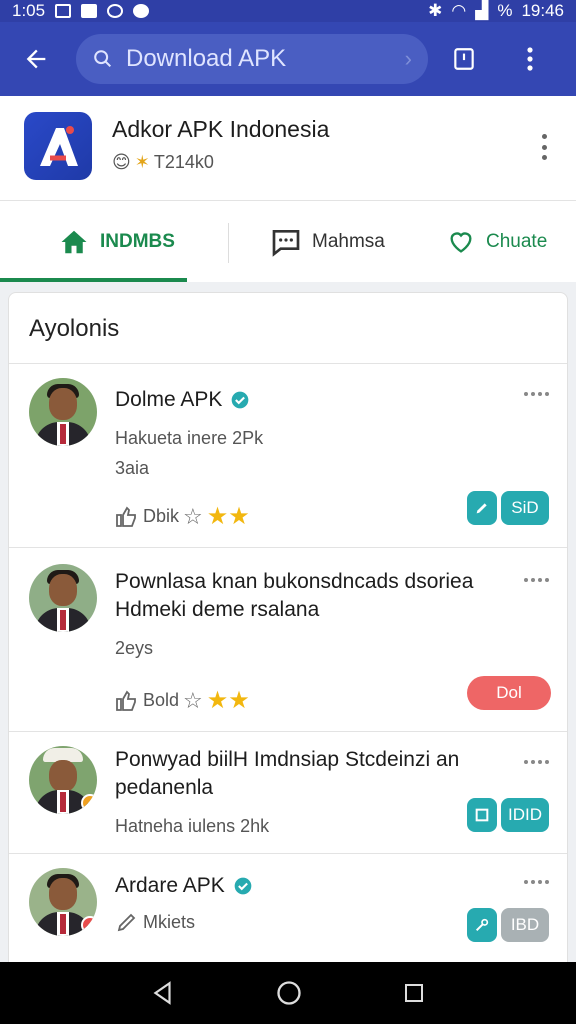 This screenshot has width=576, height=1024. Describe the element at coordinates (74, 328) in the screenshot. I see `section-title: Ayolonis` at that location.